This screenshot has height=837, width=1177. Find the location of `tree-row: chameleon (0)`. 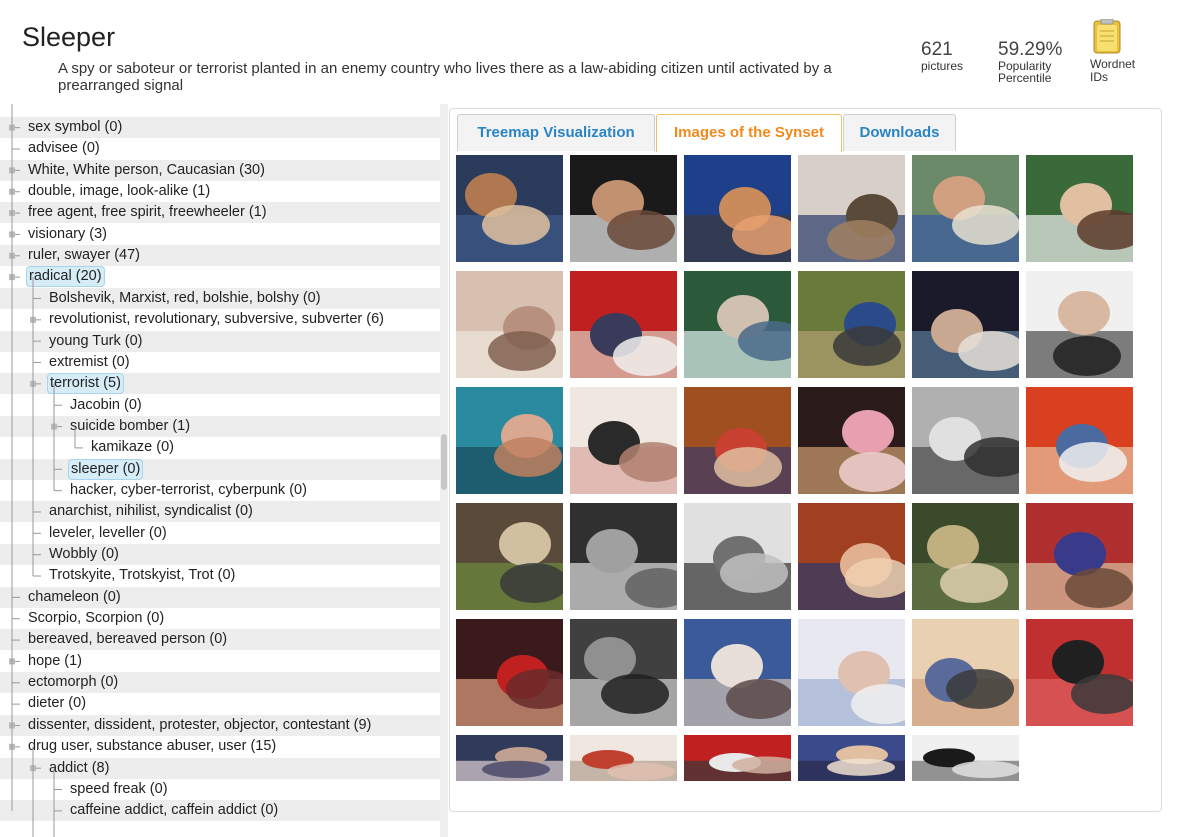

tree-row: chameleon (0) is located at coordinates (220, 597).